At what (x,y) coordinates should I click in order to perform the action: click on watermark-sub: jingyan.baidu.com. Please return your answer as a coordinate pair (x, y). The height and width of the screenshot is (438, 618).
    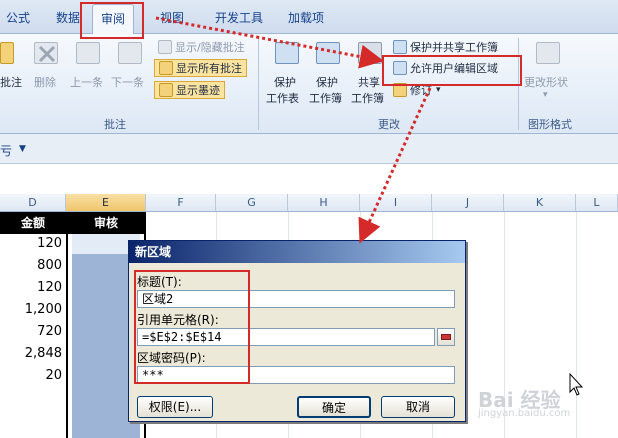
    Looking at the image, I should click on (524, 413).